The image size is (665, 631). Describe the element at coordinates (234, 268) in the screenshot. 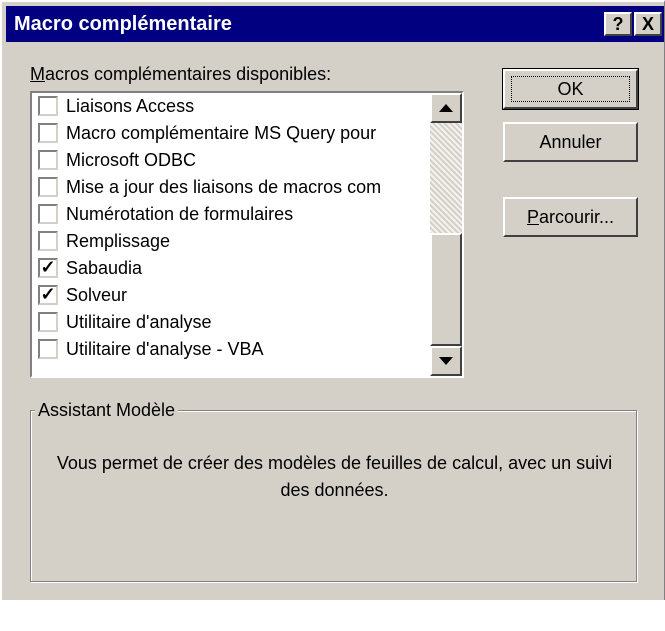

I see `list-item: ✓ Sabaudia` at that location.